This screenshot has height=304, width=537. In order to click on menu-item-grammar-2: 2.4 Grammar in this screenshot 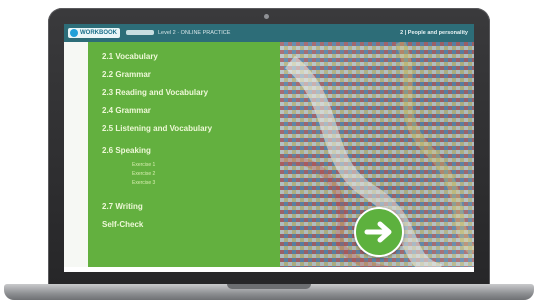, I will do `click(126, 110)`.